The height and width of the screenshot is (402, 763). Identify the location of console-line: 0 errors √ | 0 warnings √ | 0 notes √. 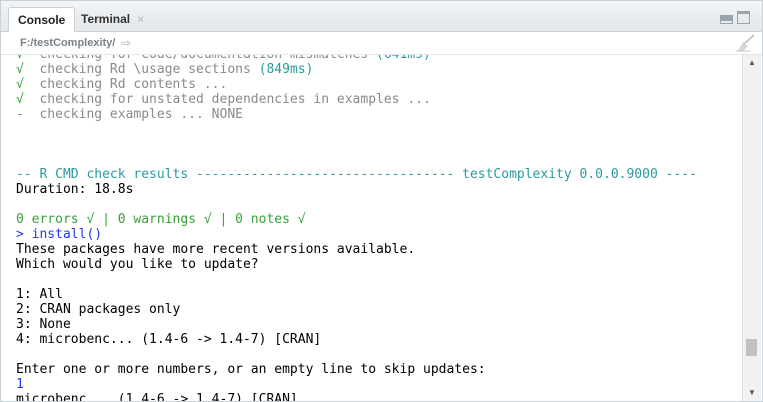
(356, 219).